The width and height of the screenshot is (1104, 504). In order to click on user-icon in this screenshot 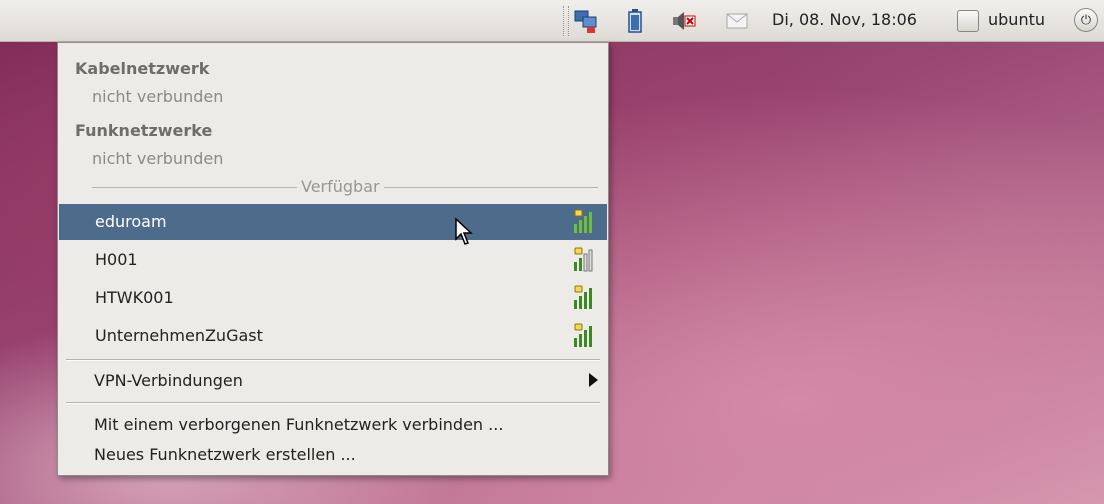, I will do `click(968, 21)`.